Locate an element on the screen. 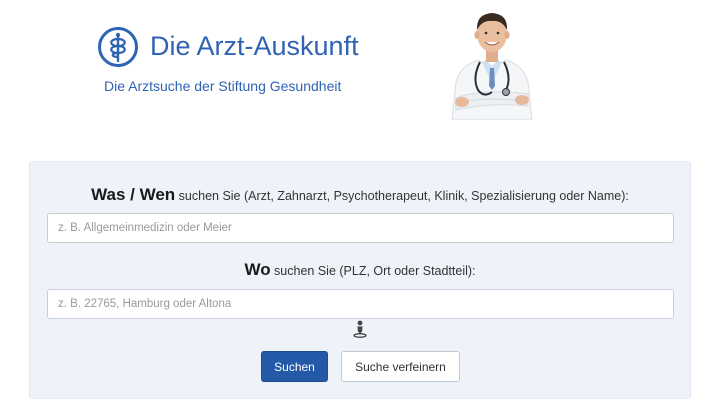  locate-person-icon is located at coordinates (360, 329).